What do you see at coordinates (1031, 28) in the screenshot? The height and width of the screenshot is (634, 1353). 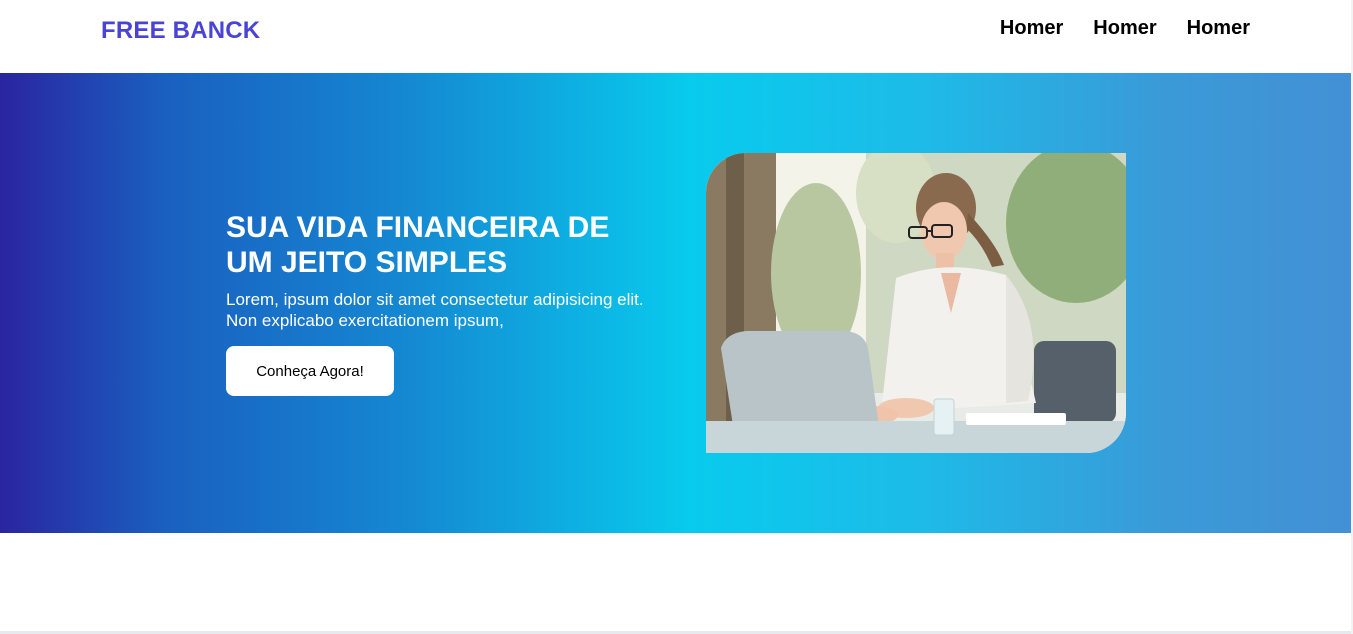 I see `nav-link-1: Homer` at bounding box center [1031, 28].